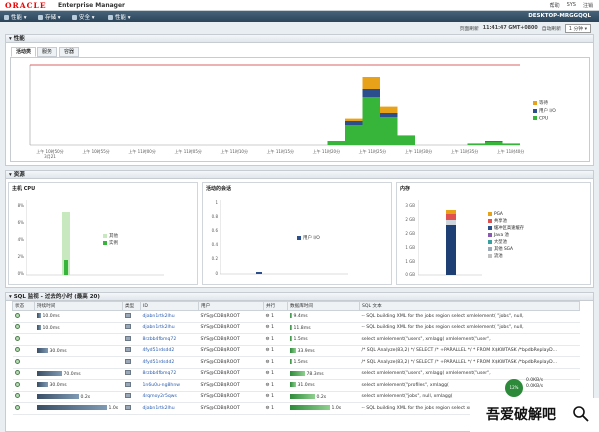 The width and height of the screenshot is (599, 432). Describe the element at coordinates (66, 267) in the screenshot. I see `cpu-instance-area` at that location.